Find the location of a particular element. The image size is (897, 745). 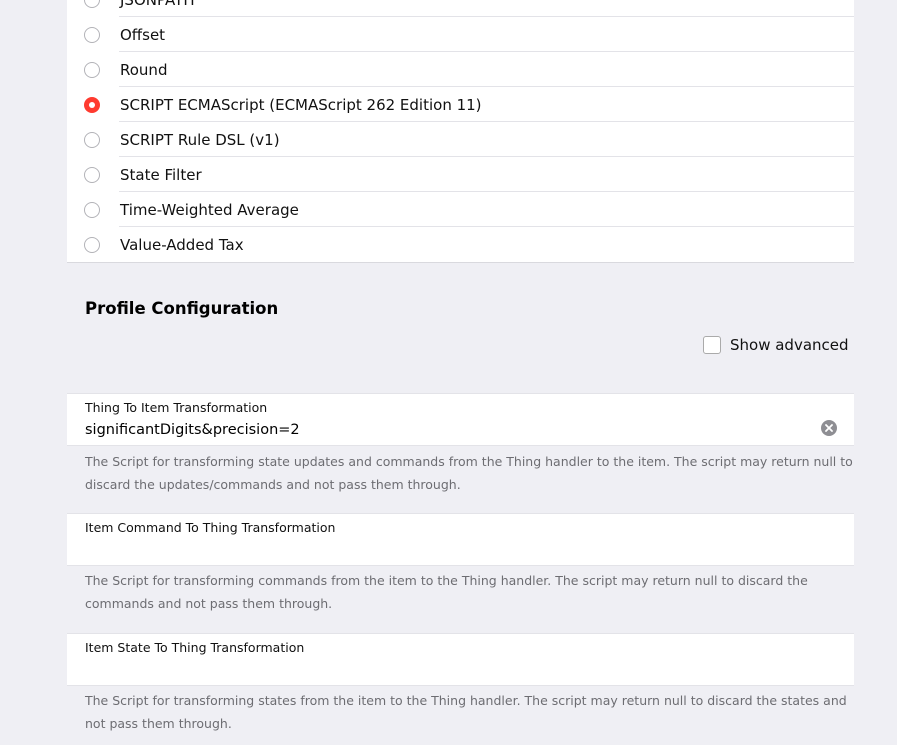

item-command-to-thing-field: Item Command To Thing Transformation is located at coordinates (460, 539).